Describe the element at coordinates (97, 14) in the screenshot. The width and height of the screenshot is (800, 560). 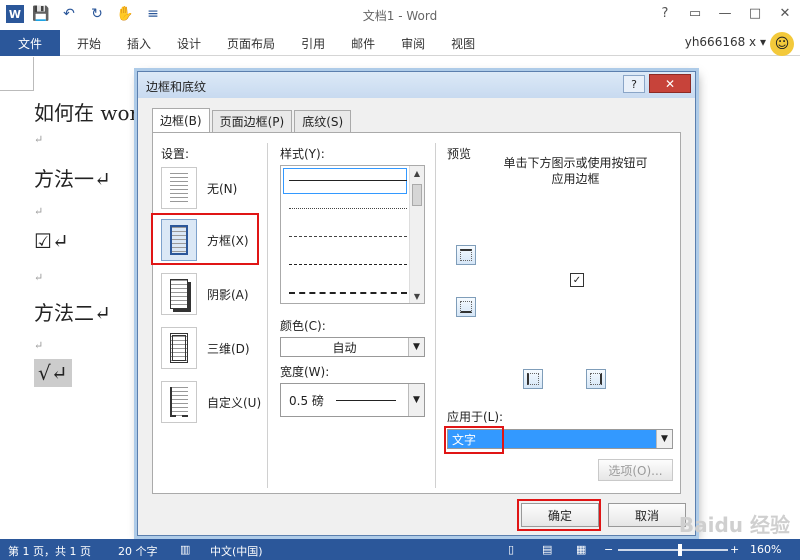
I see `redo-icon: ↻` at that location.